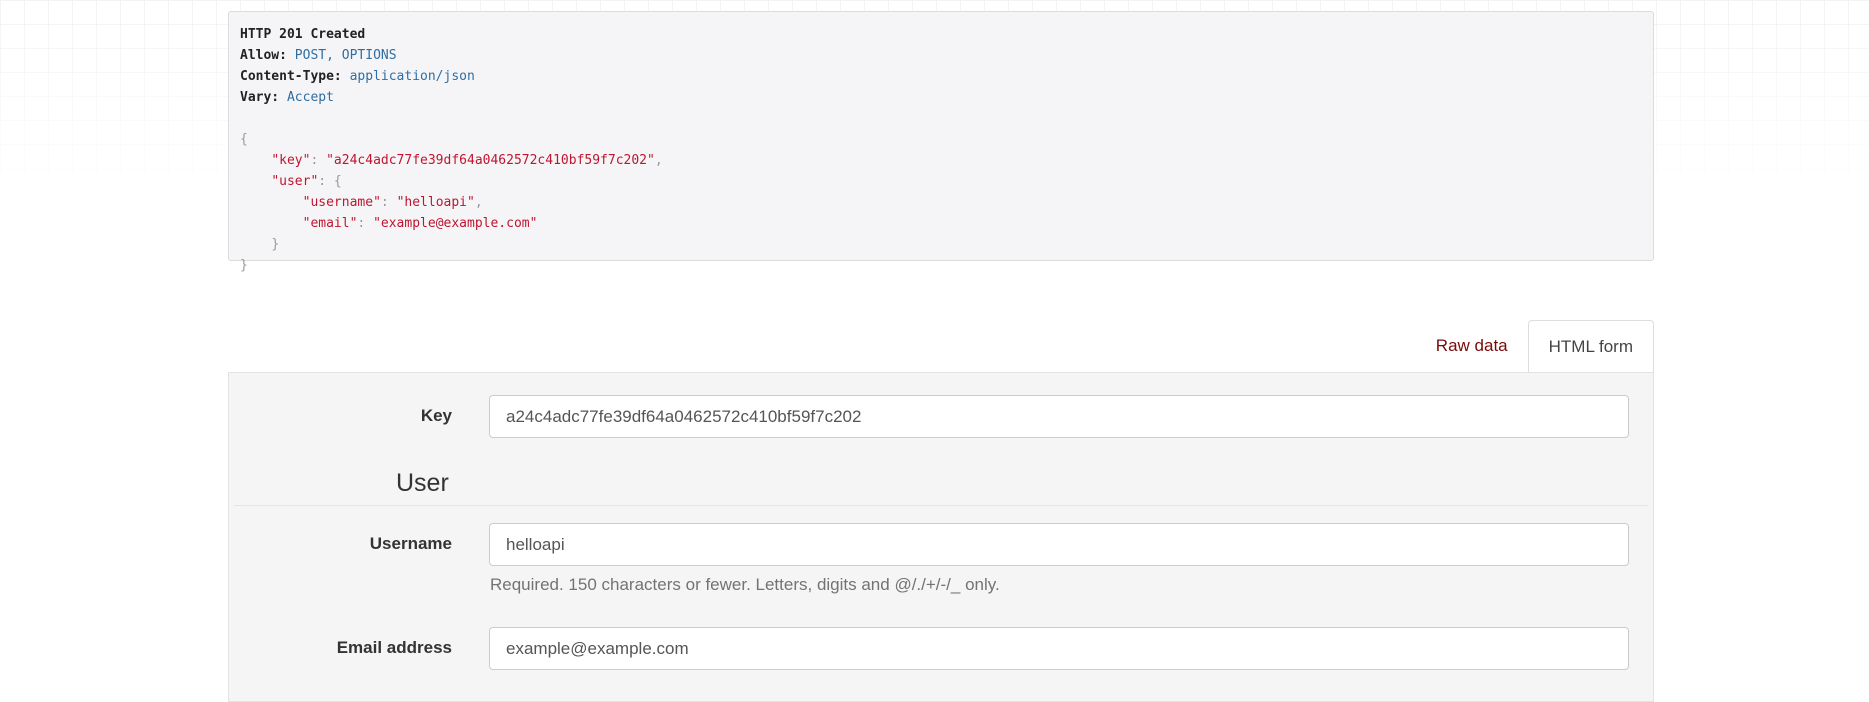 This screenshot has width=1869, height=702. I want to click on json-username-value: "helloapi", so click(435, 202).